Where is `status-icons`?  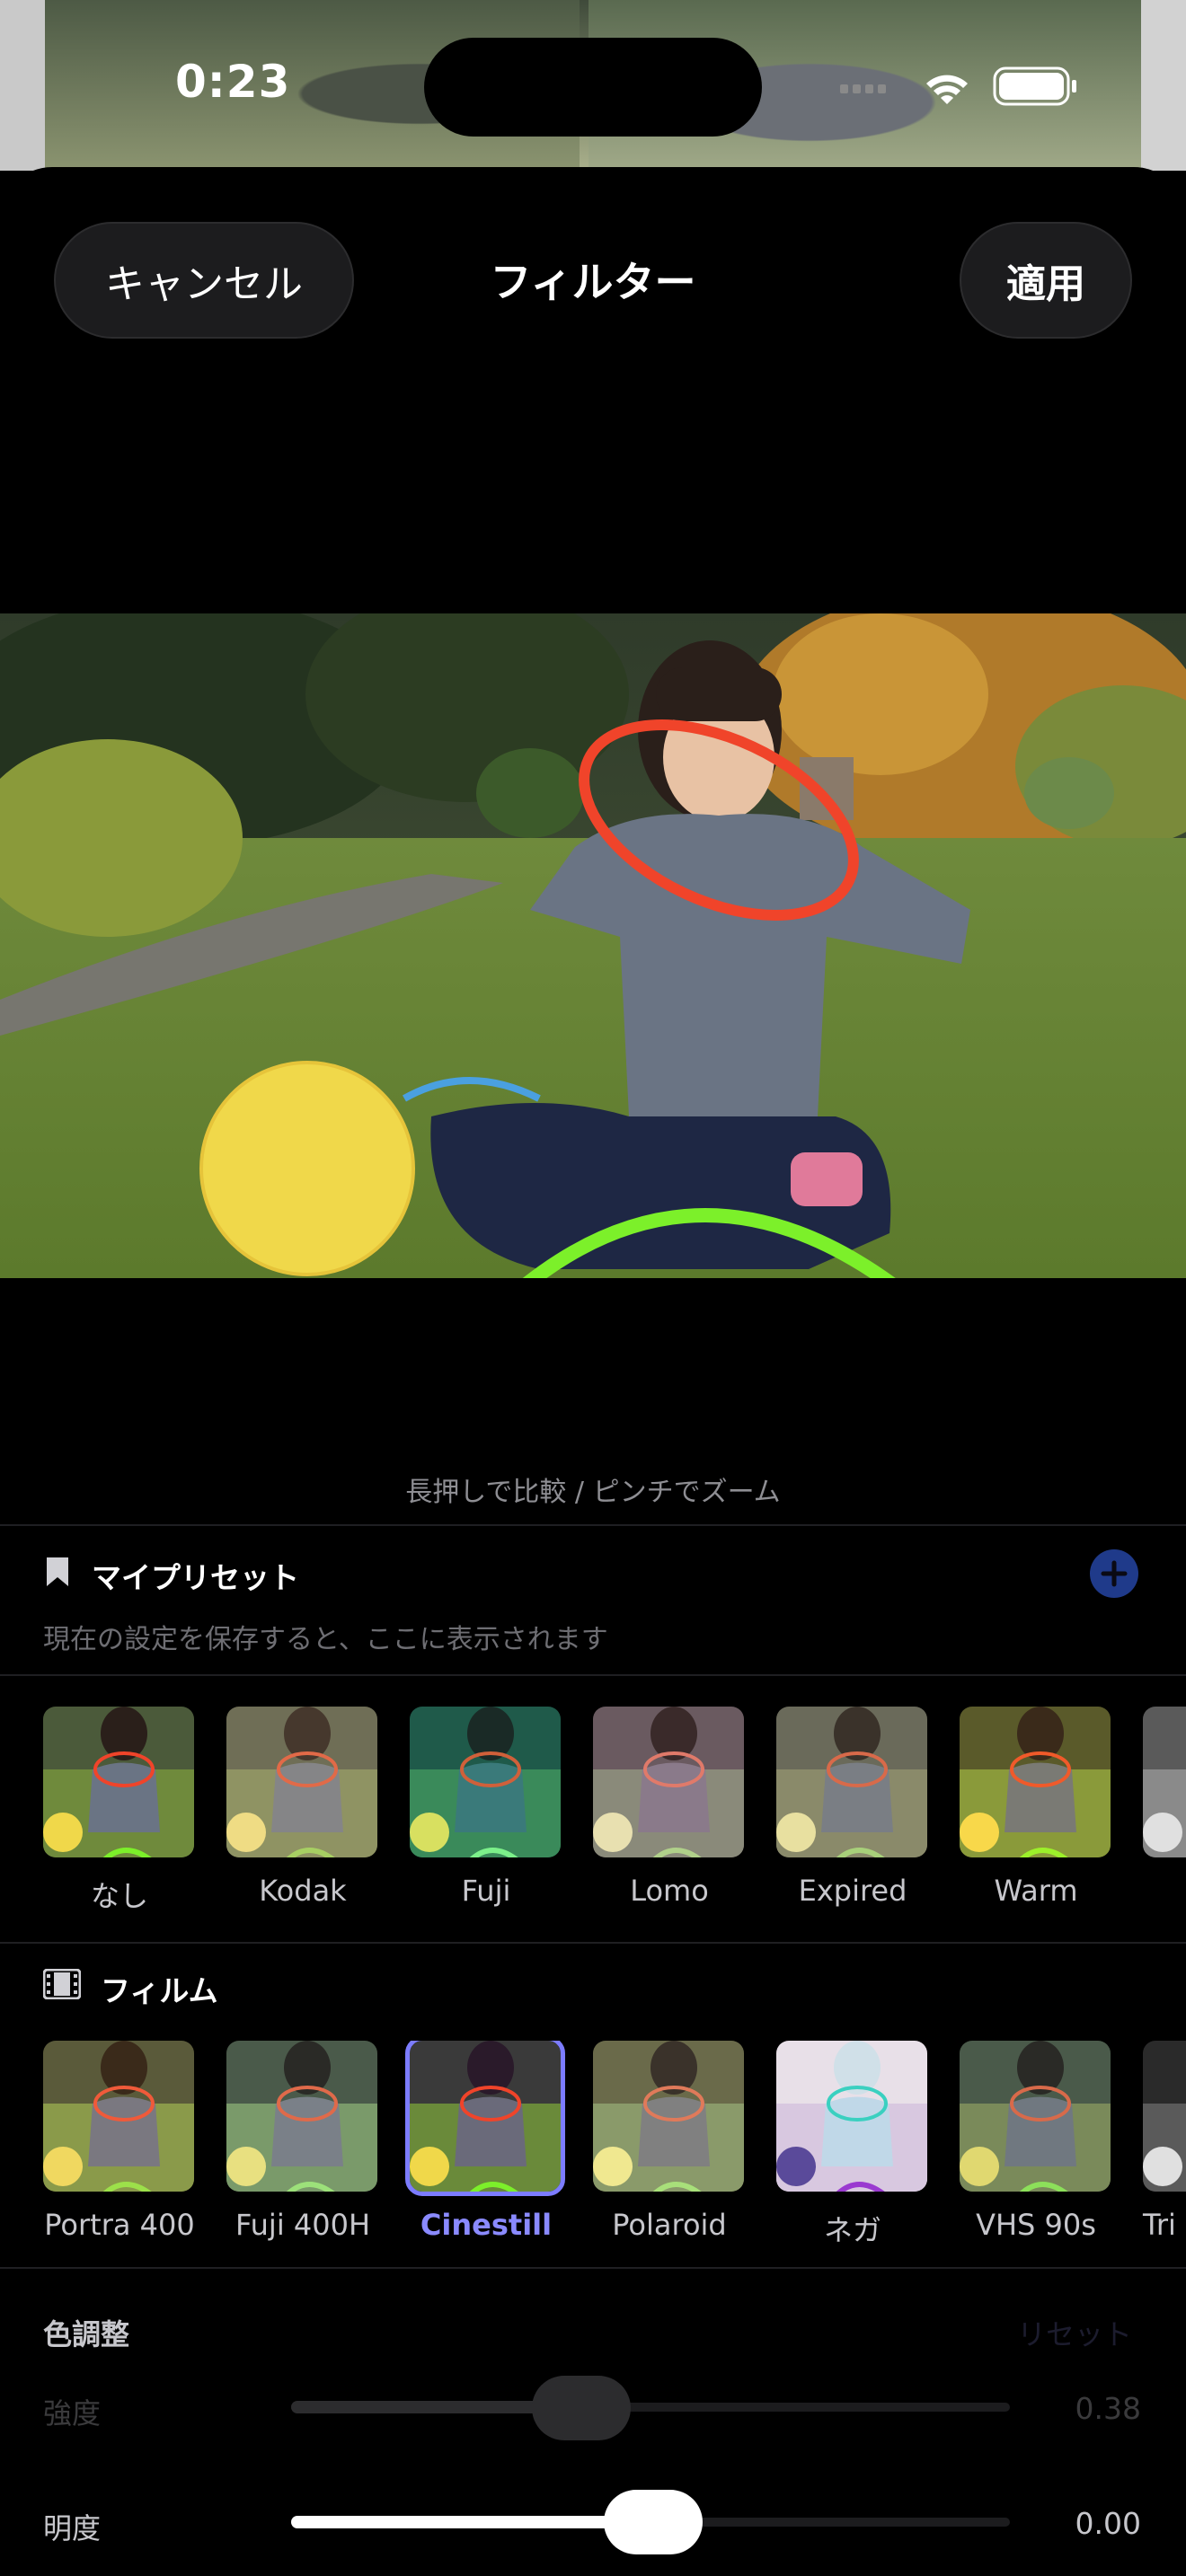
status-icons is located at coordinates (958, 86).